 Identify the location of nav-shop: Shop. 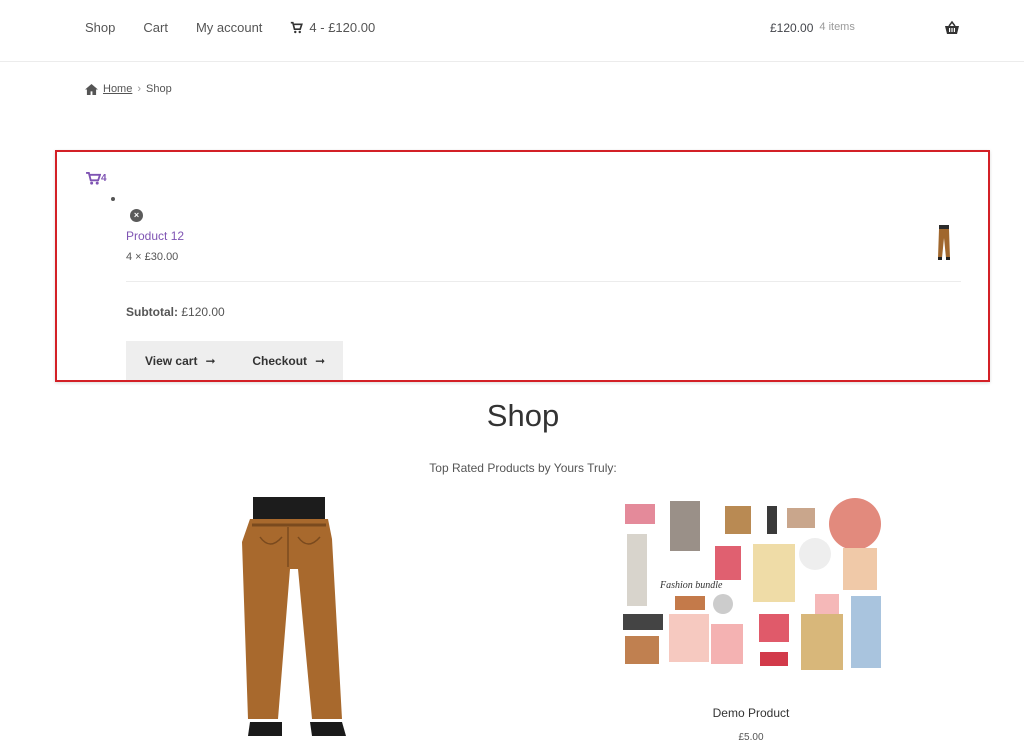
(100, 27).